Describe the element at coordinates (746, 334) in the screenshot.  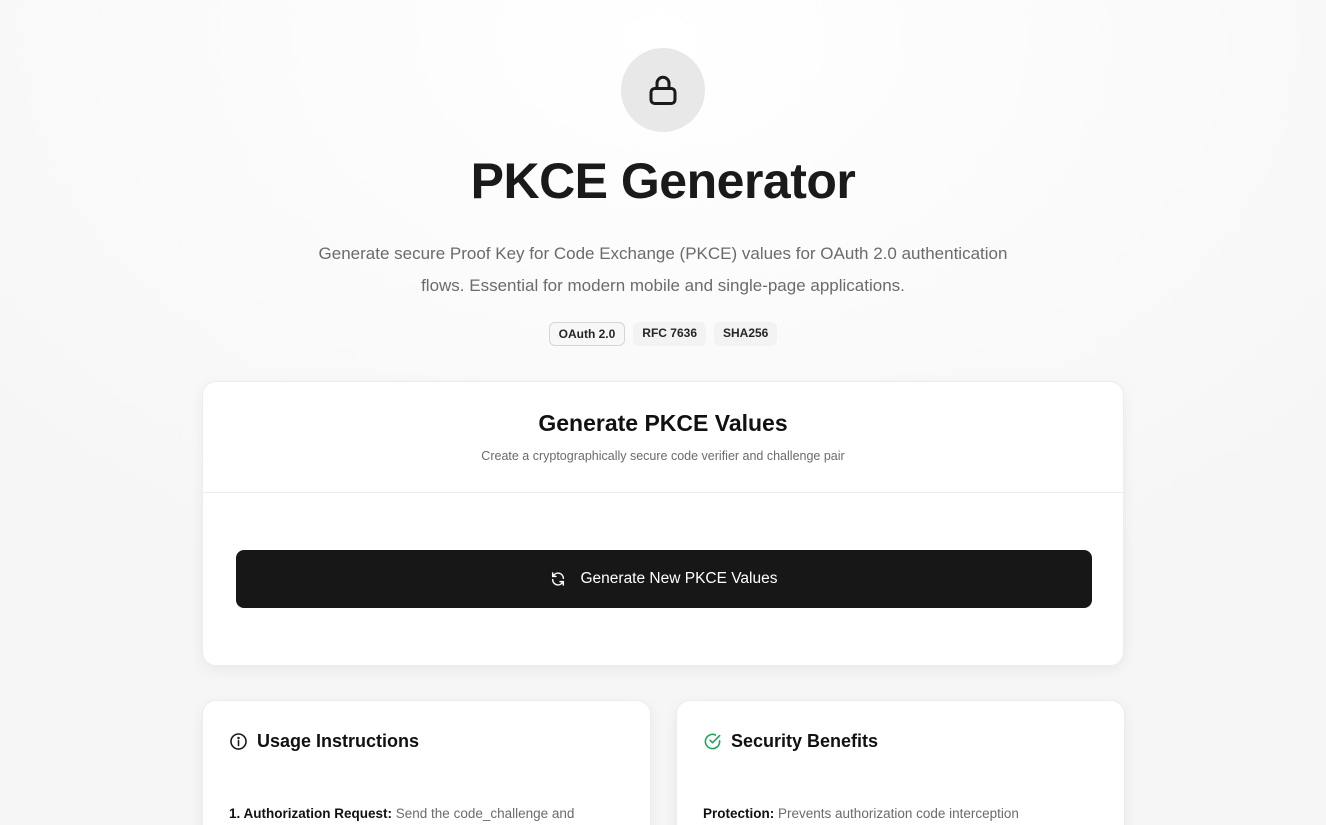
I see `badge-sha: SHA256` at that location.